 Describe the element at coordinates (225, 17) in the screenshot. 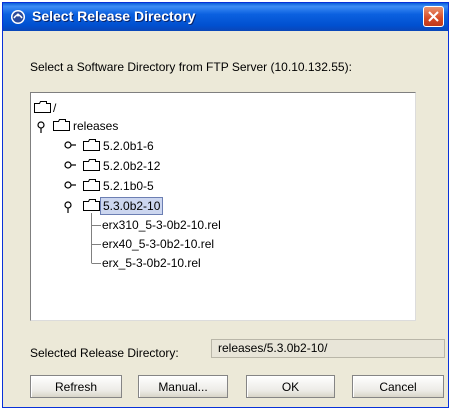

I see `title-bar: Select Release Directory` at that location.